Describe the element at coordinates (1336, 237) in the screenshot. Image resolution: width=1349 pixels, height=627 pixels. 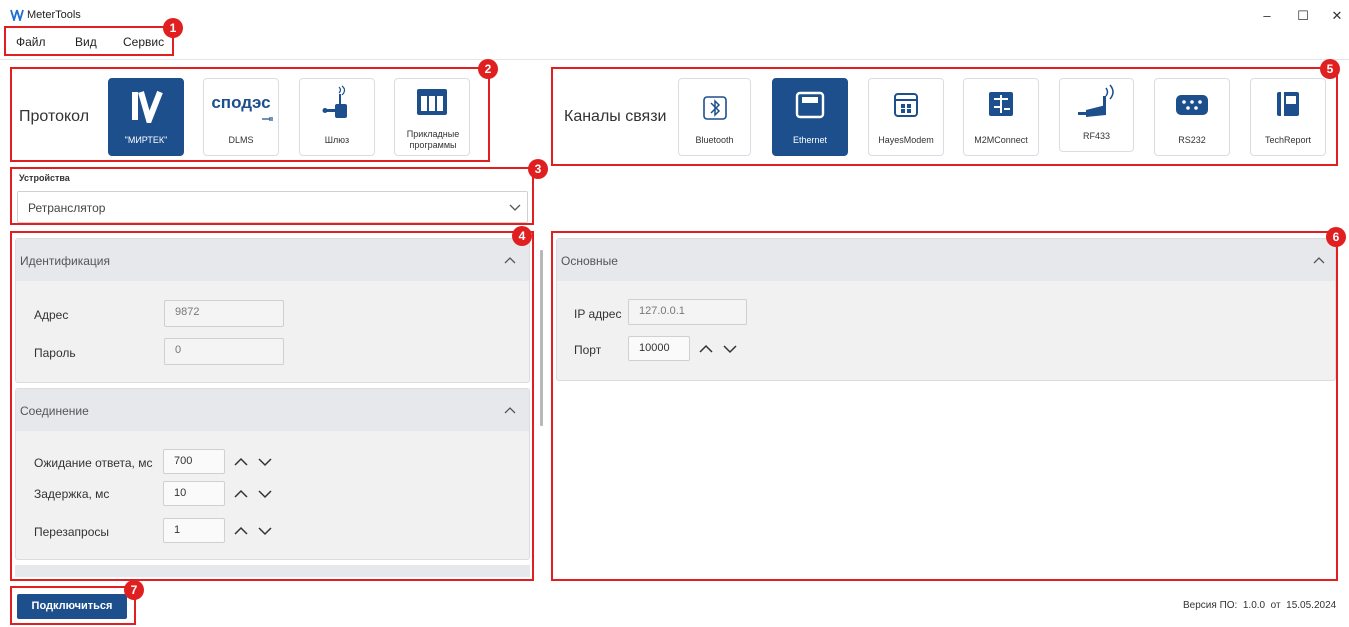
I see `annotation-badge-6: 6` at that location.